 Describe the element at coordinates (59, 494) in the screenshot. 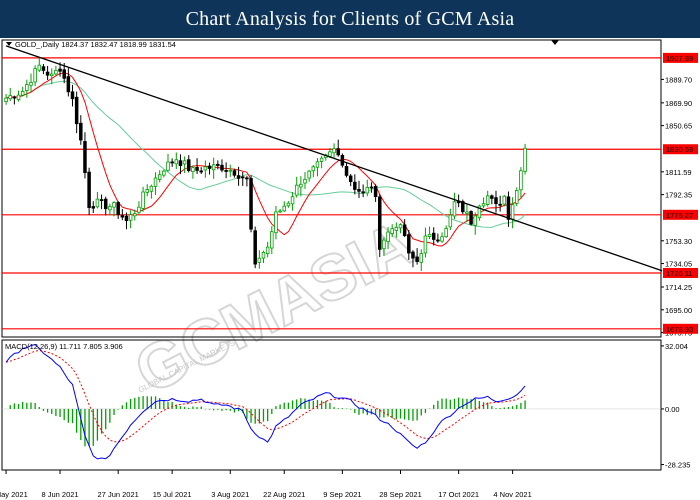

I see `x-tick-label: 8 Jun 2021` at that location.